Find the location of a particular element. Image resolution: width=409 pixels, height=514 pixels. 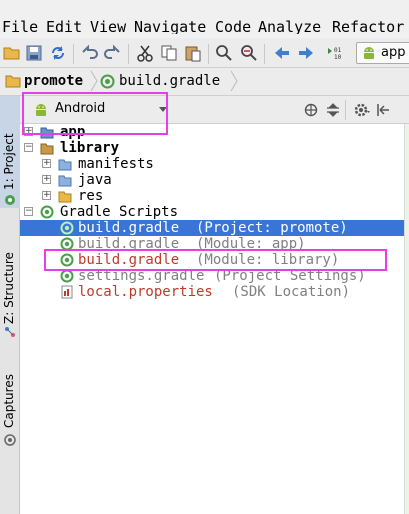

structure-icon is located at coordinates (10, 332).